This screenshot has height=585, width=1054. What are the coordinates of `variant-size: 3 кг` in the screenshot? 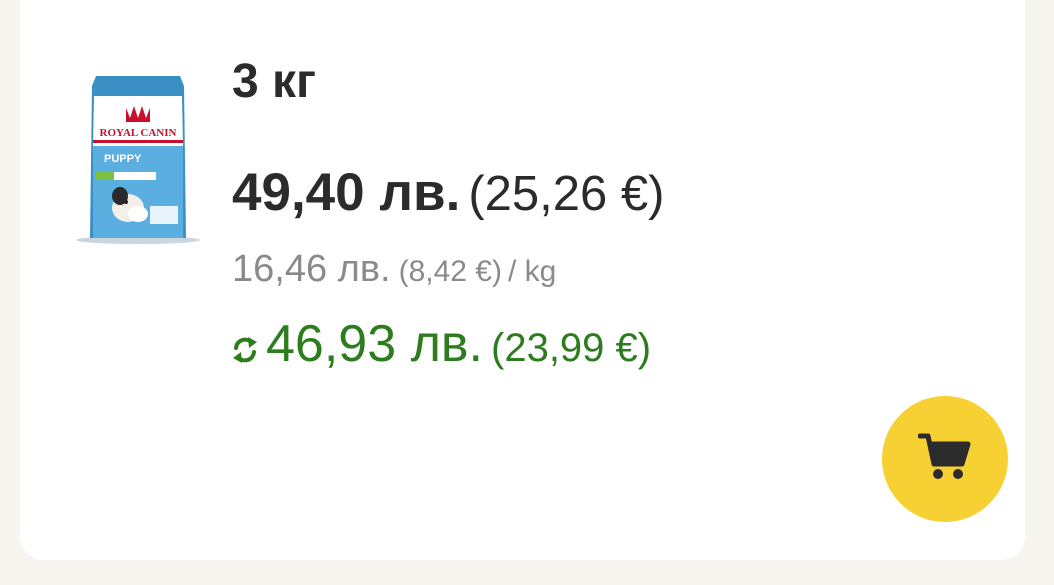 It's located at (274, 81).